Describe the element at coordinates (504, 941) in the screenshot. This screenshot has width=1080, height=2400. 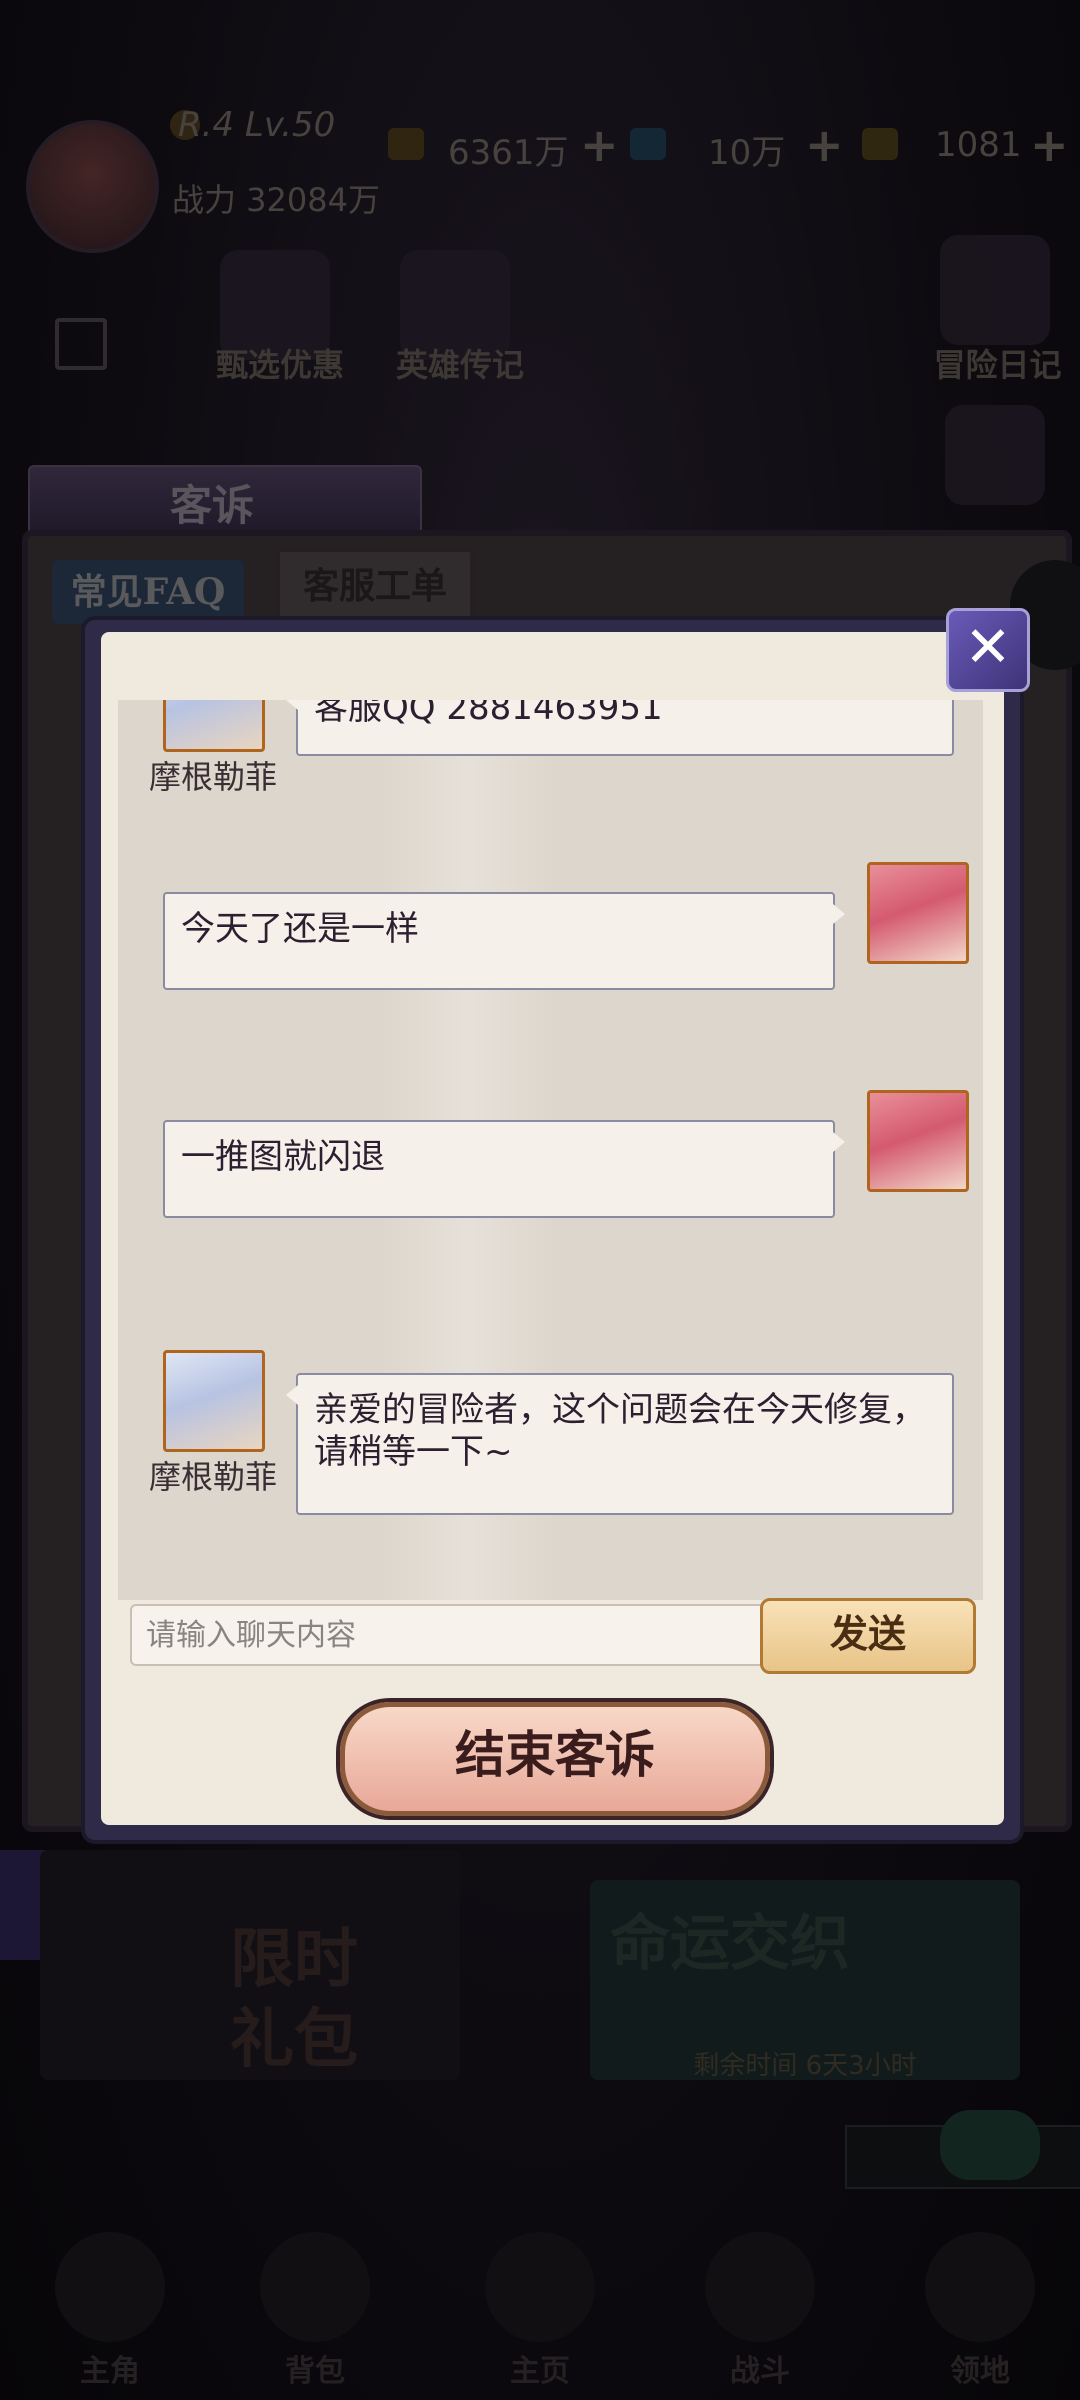
I see `user-message-bubble: 今天了还是一样` at that location.